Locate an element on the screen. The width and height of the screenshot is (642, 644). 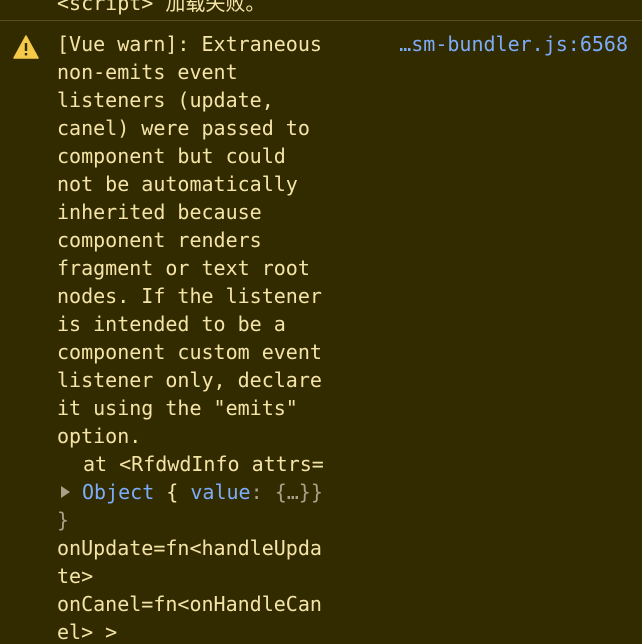
message-line: listener only, declare is located at coordinates (189, 380).